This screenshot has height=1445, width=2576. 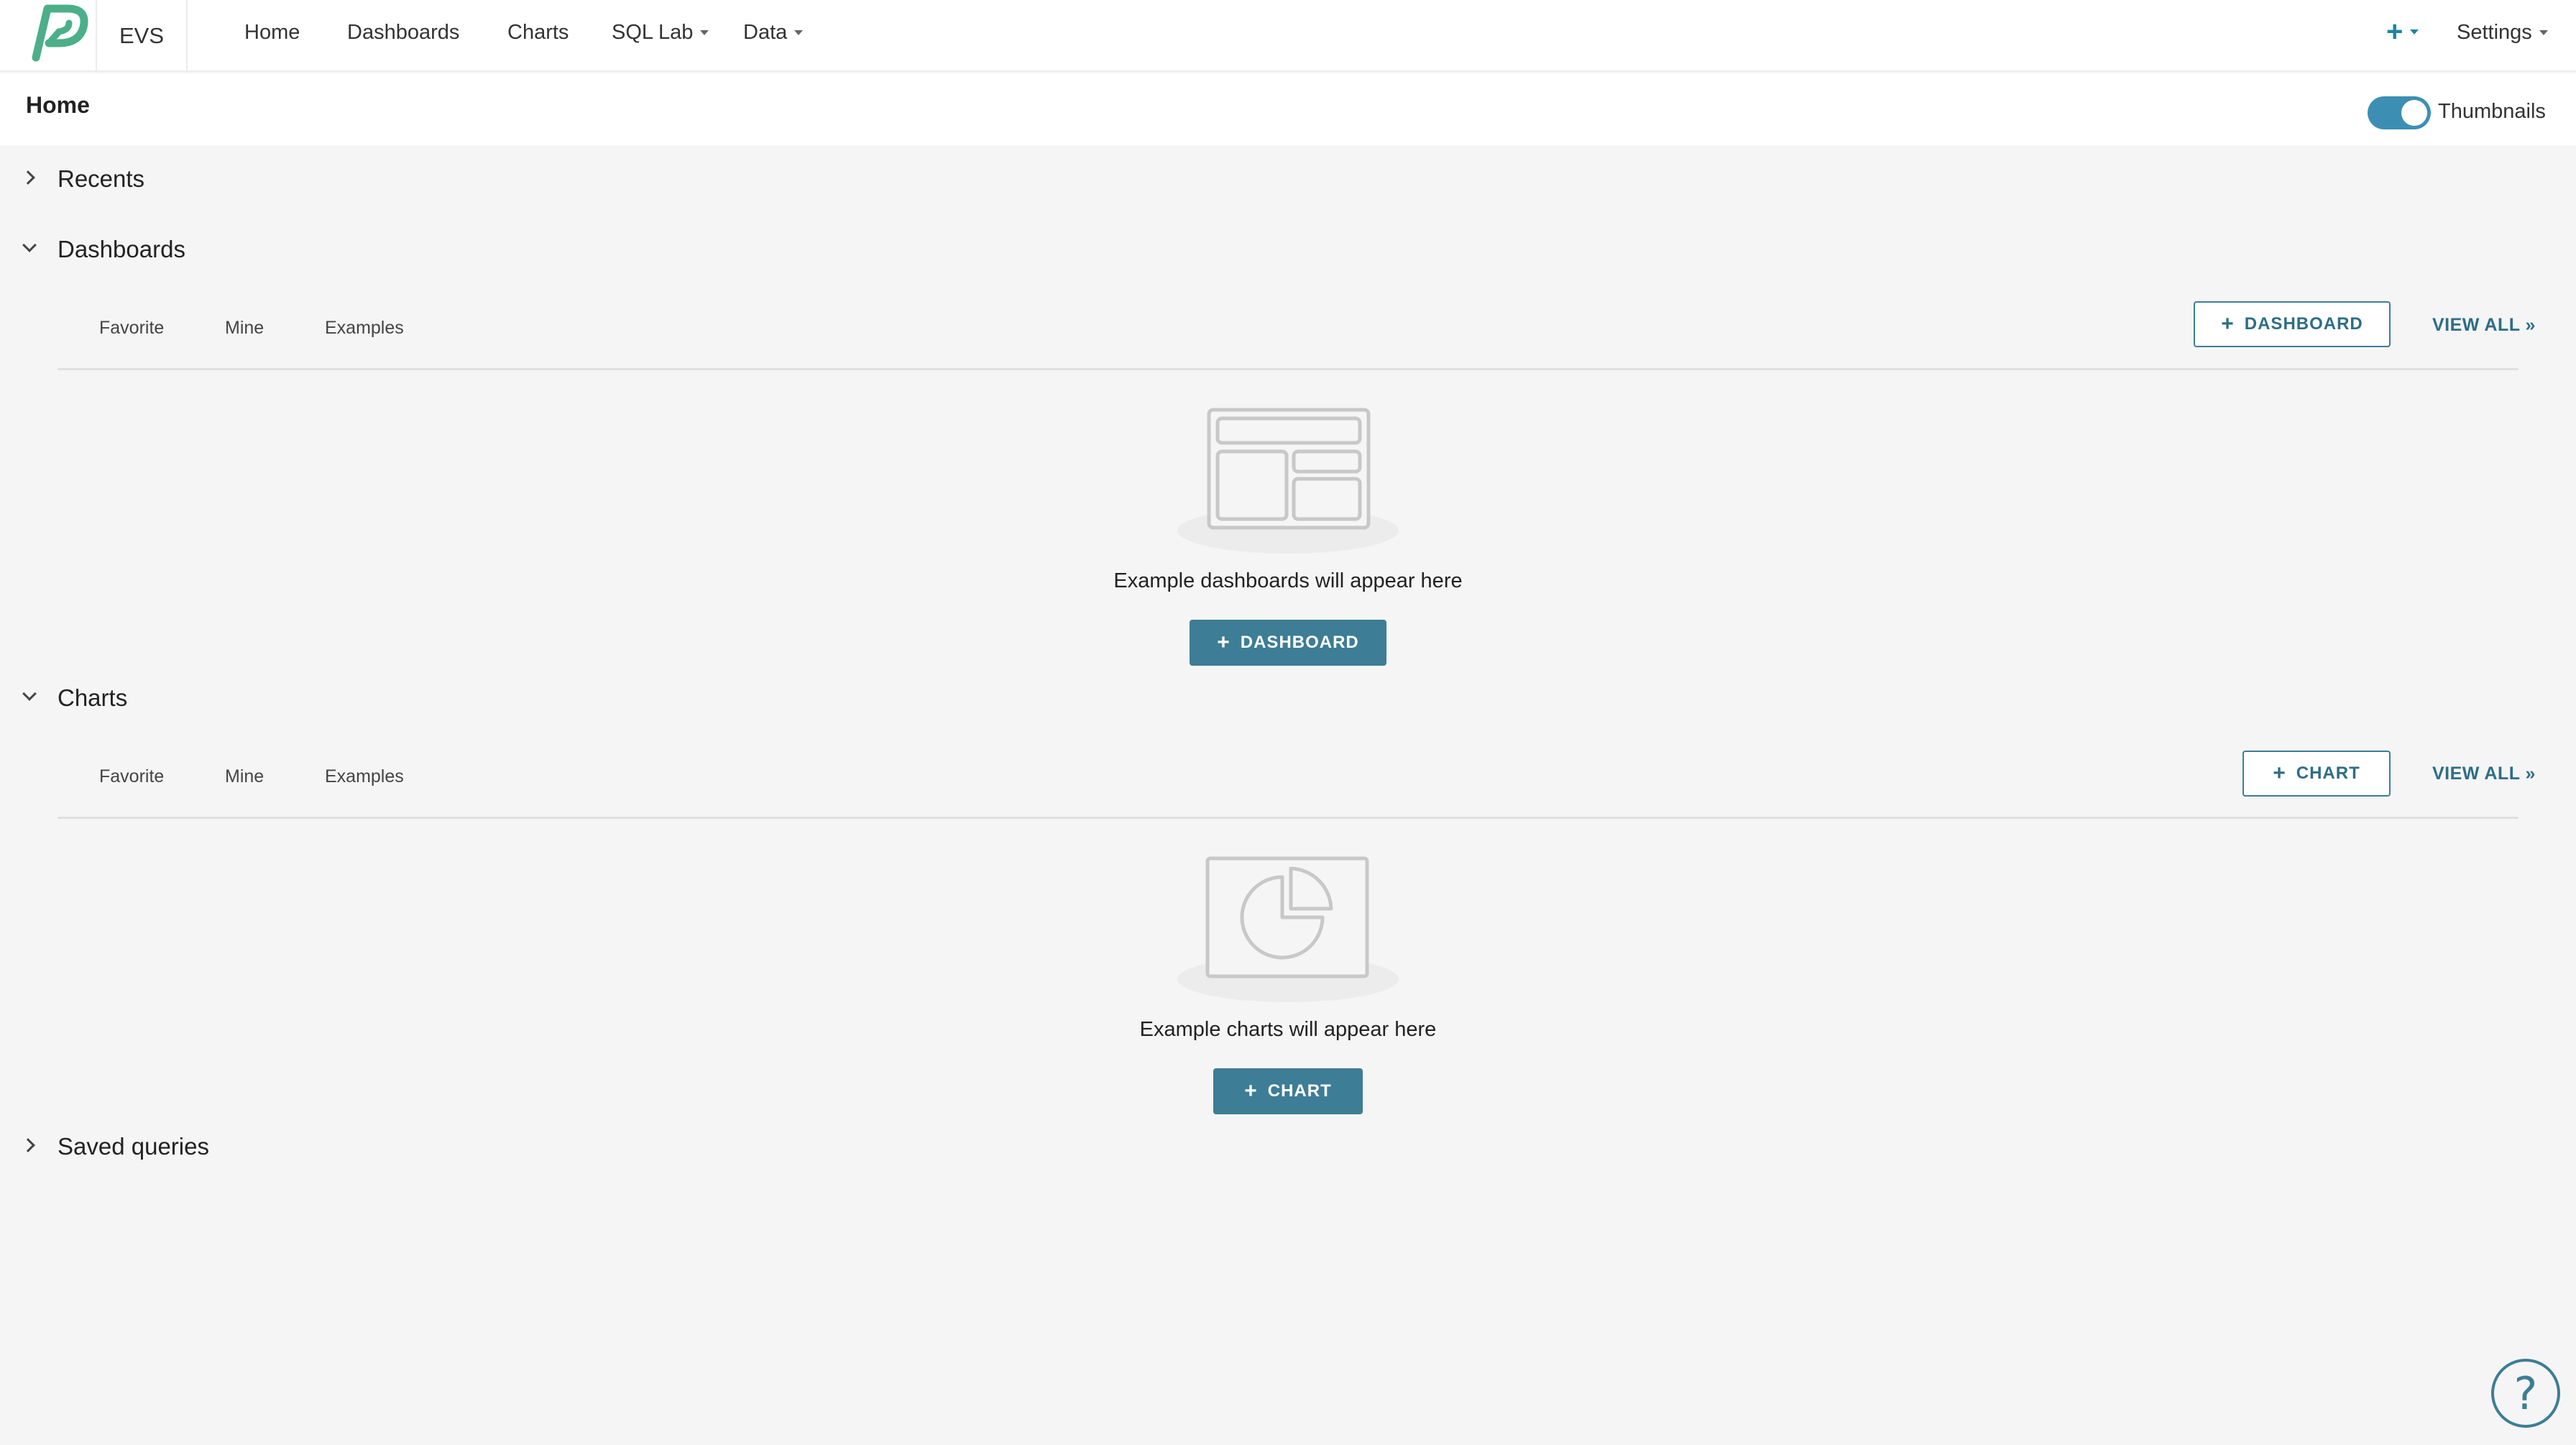 What do you see at coordinates (1288, 580) in the screenshot?
I see `dashboards-empty-message: Example dashboards will appear here` at bounding box center [1288, 580].